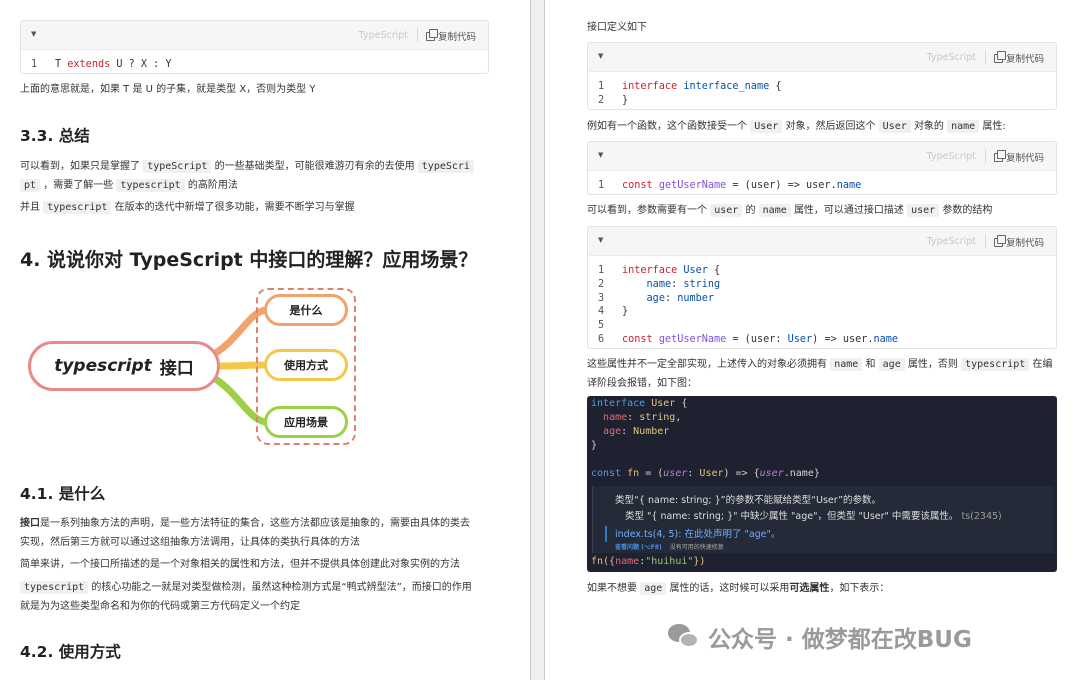 The height and width of the screenshot is (680, 1080). I want to click on bold-term: 接口, so click(30, 523).